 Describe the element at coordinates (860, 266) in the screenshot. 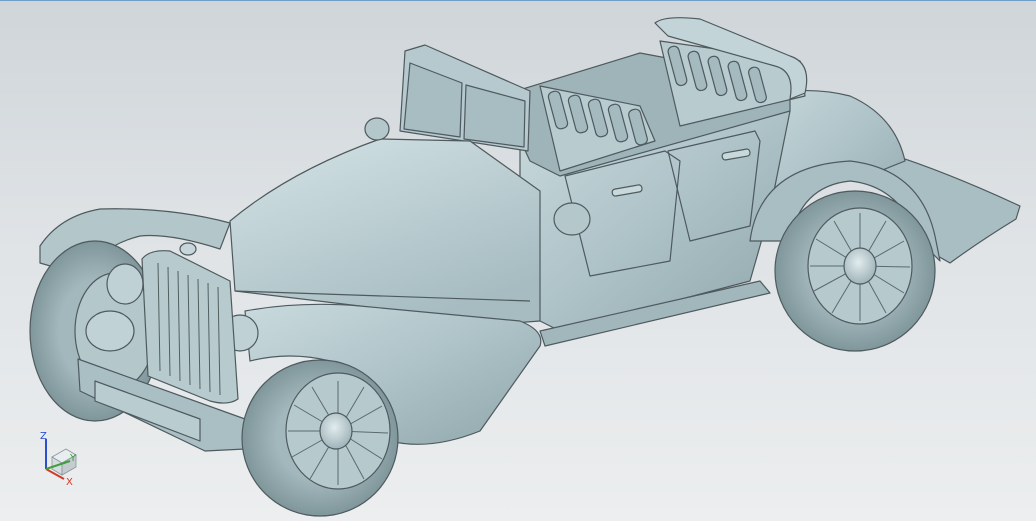

I see `rear-right-hub` at that location.